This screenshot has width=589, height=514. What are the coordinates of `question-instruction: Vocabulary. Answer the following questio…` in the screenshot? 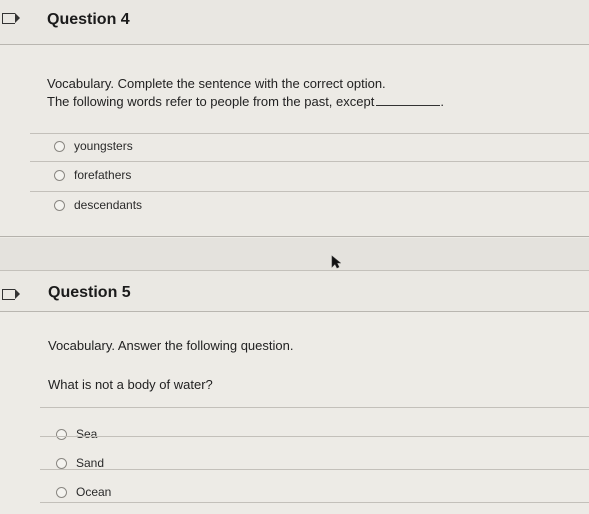 It's located at (171, 345).